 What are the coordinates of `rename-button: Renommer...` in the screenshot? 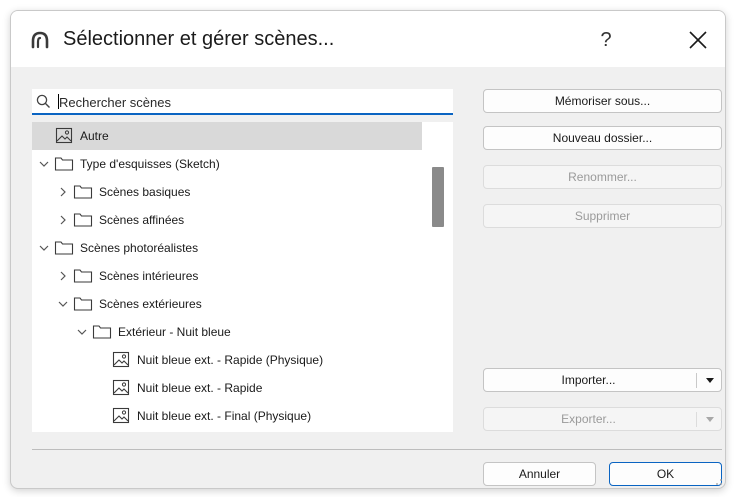 It's located at (602, 177).